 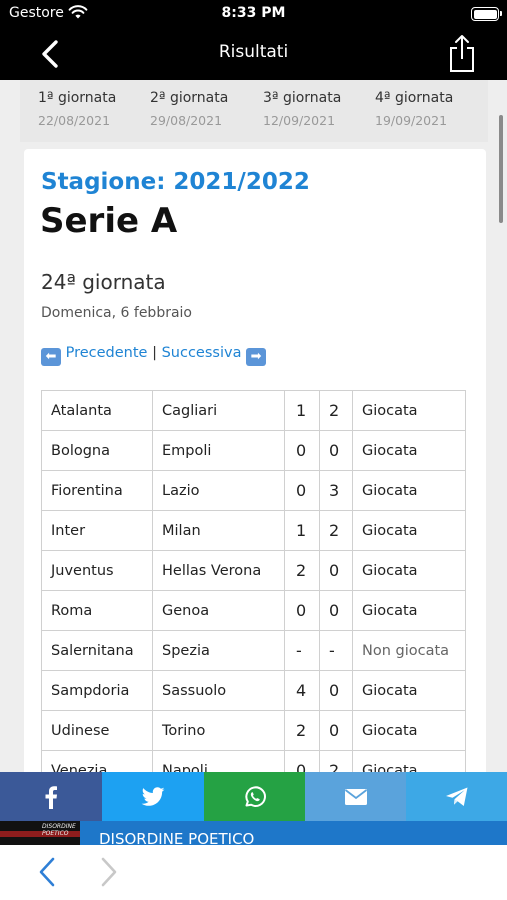 I want to click on social-share-bar, so click(x=253, y=796).